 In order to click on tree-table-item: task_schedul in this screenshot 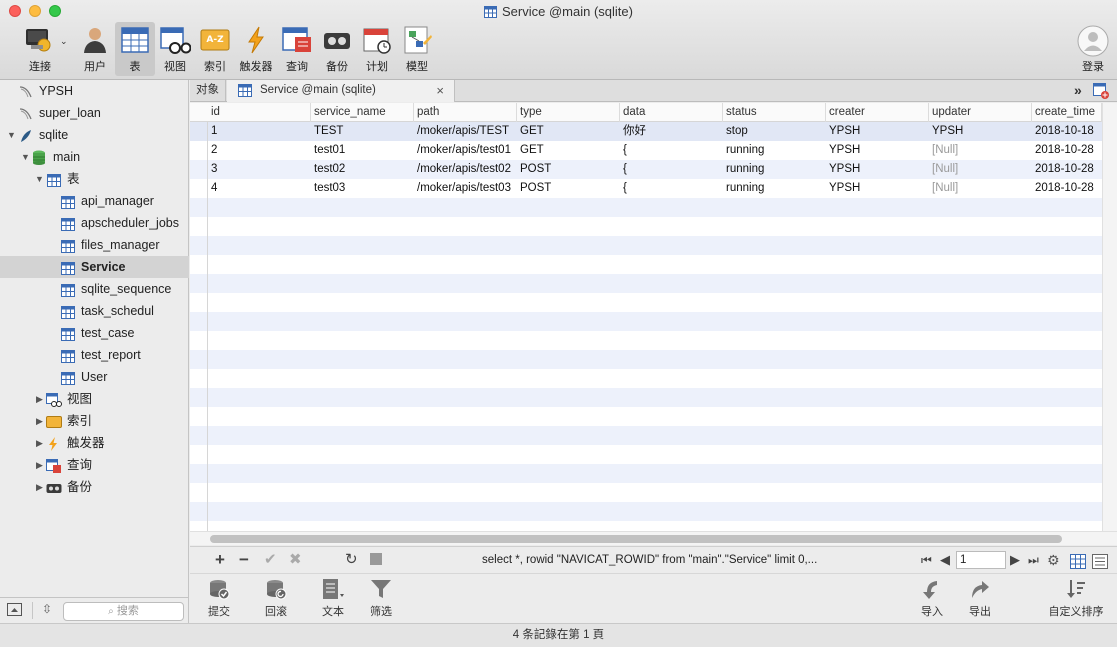, I will do `click(94, 311)`.